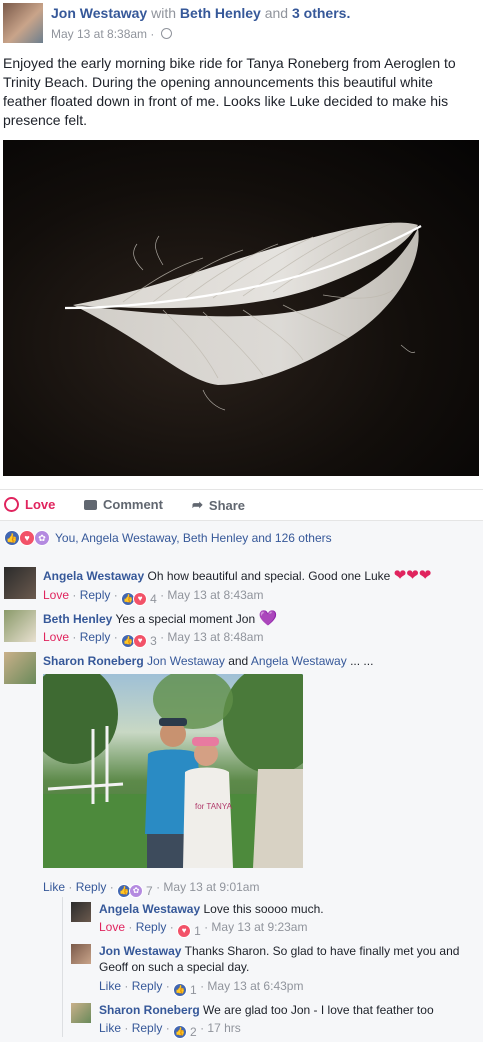 This screenshot has height=1042, width=483. What do you see at coordinates (12, 538) in the screenshot?
I see `like-reaction-icon: 👍` at bounding box center [12, 538].